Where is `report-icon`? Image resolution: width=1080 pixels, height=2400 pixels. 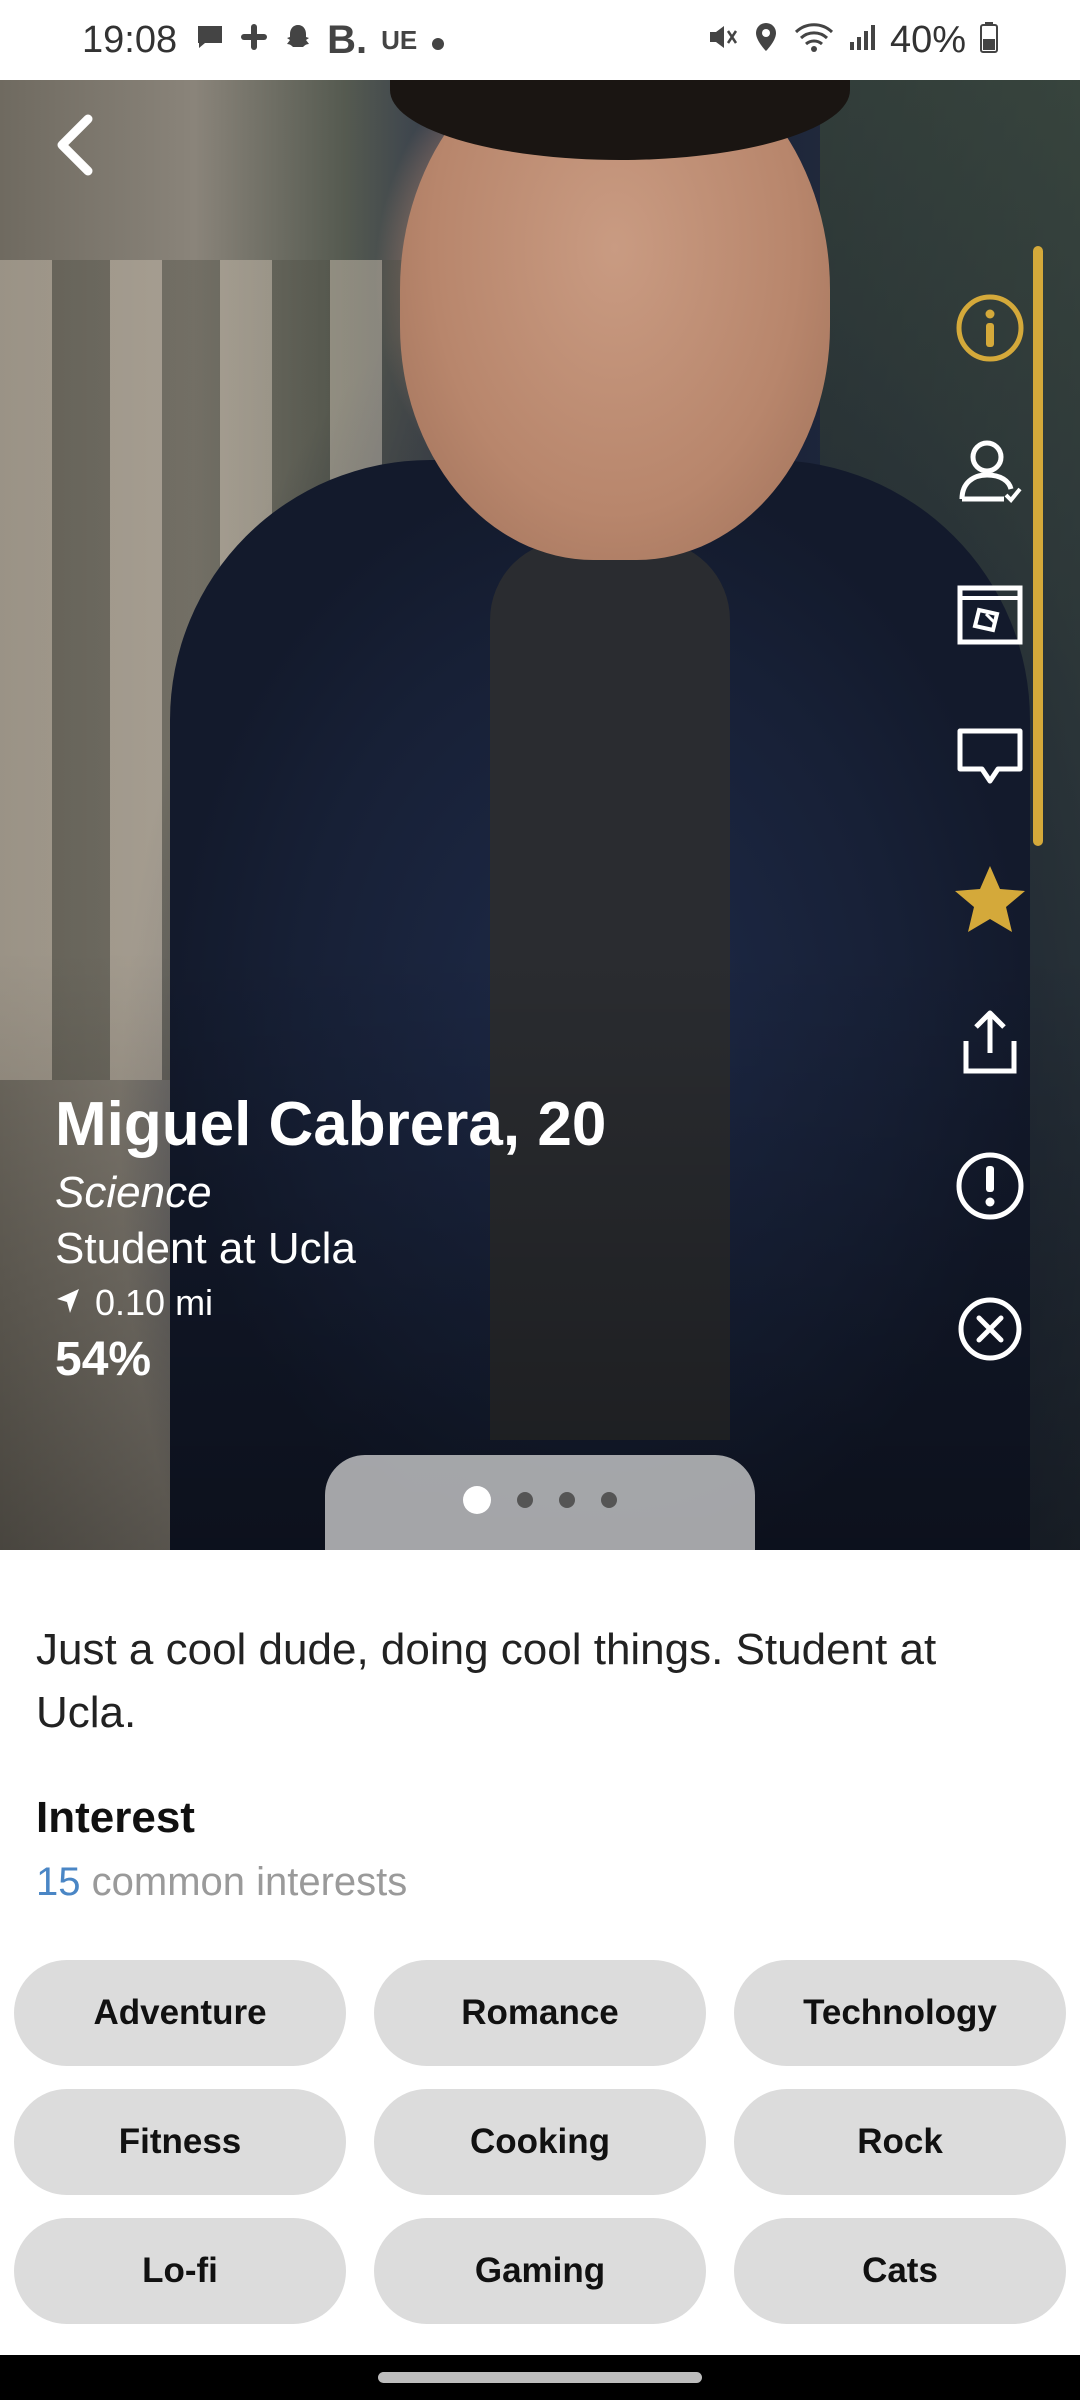
report-icon is located at coordinates (990, 1188).